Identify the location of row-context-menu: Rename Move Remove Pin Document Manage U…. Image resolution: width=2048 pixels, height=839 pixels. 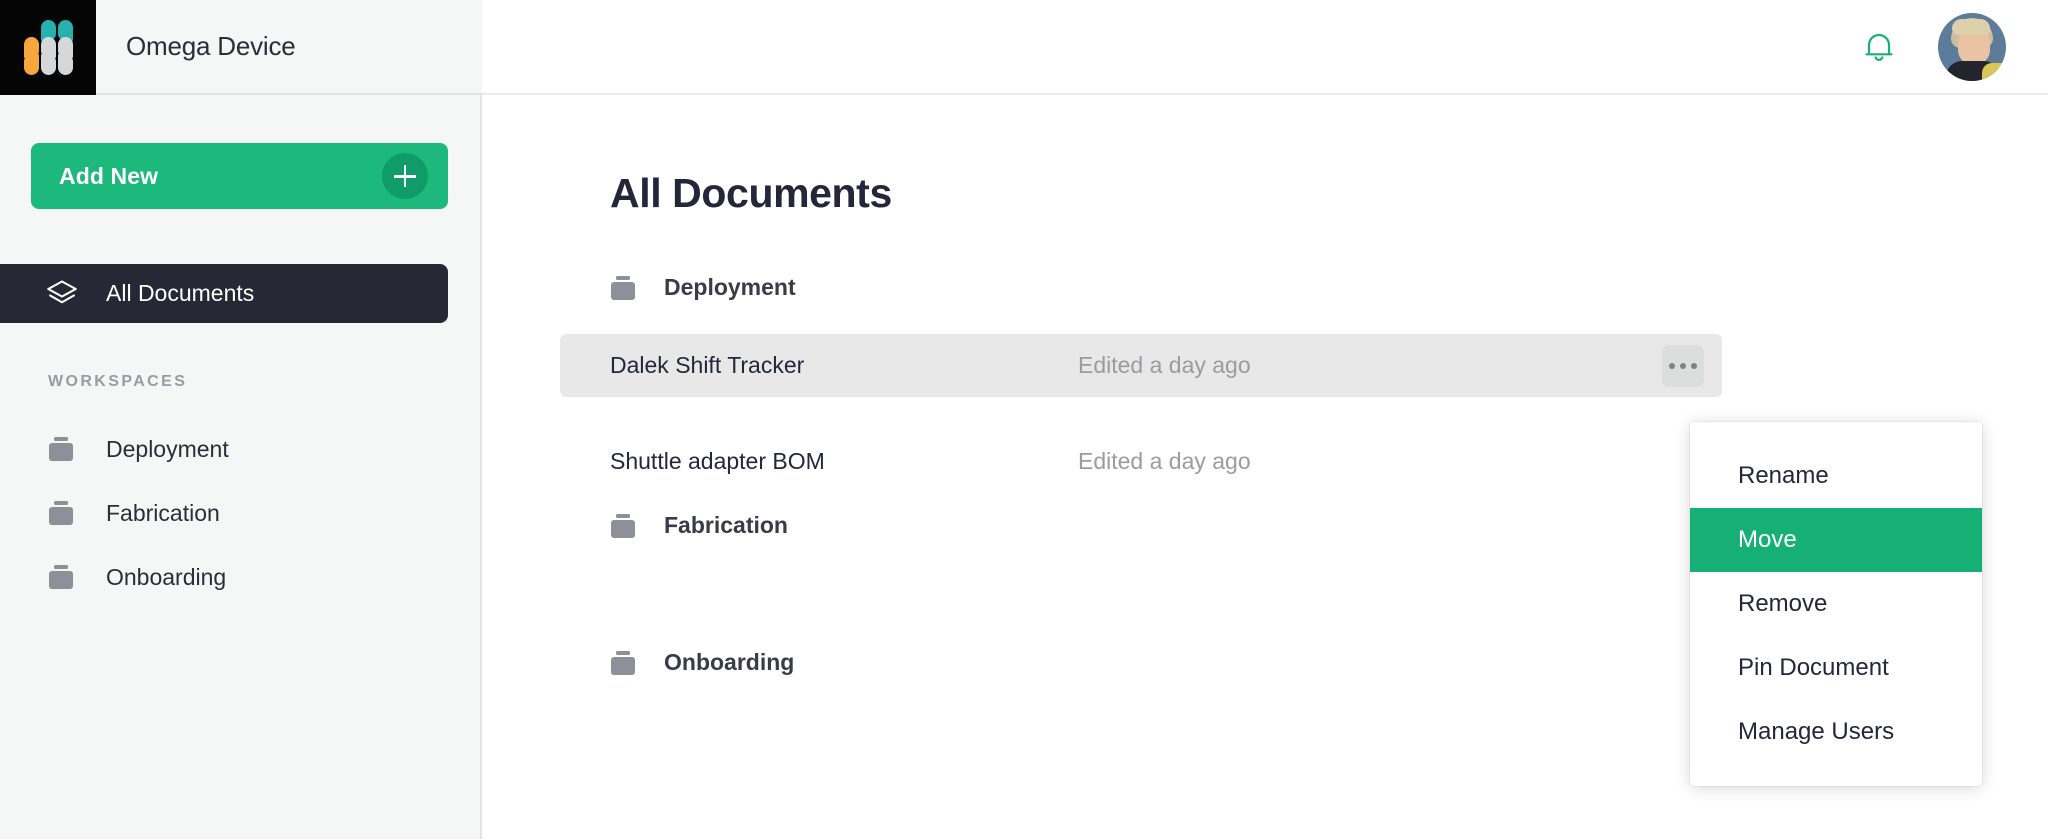
(1836, 604).